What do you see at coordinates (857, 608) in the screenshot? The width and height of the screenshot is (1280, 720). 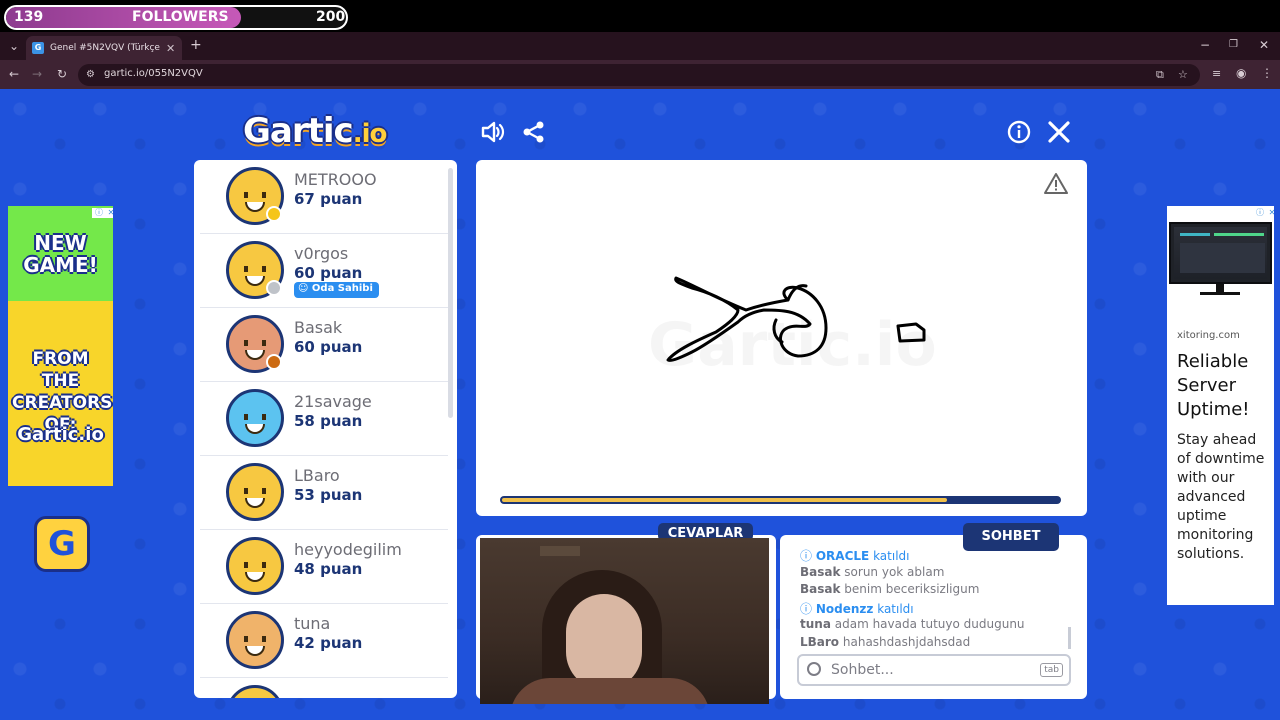 I see `chat-join-message: ⓘ Nodenzz katıldı` at bounding box center [857, 608].